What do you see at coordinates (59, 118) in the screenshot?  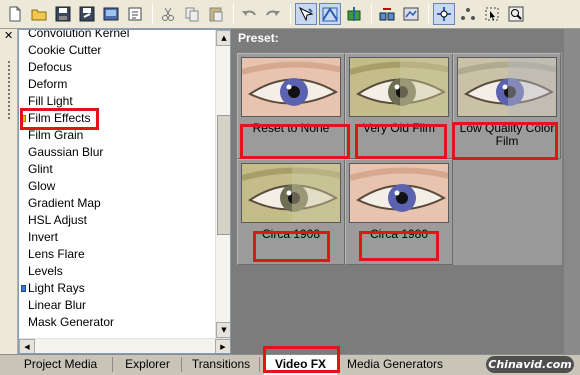 I see `effect-label: Film Effects` at bounding box center [59, 118].